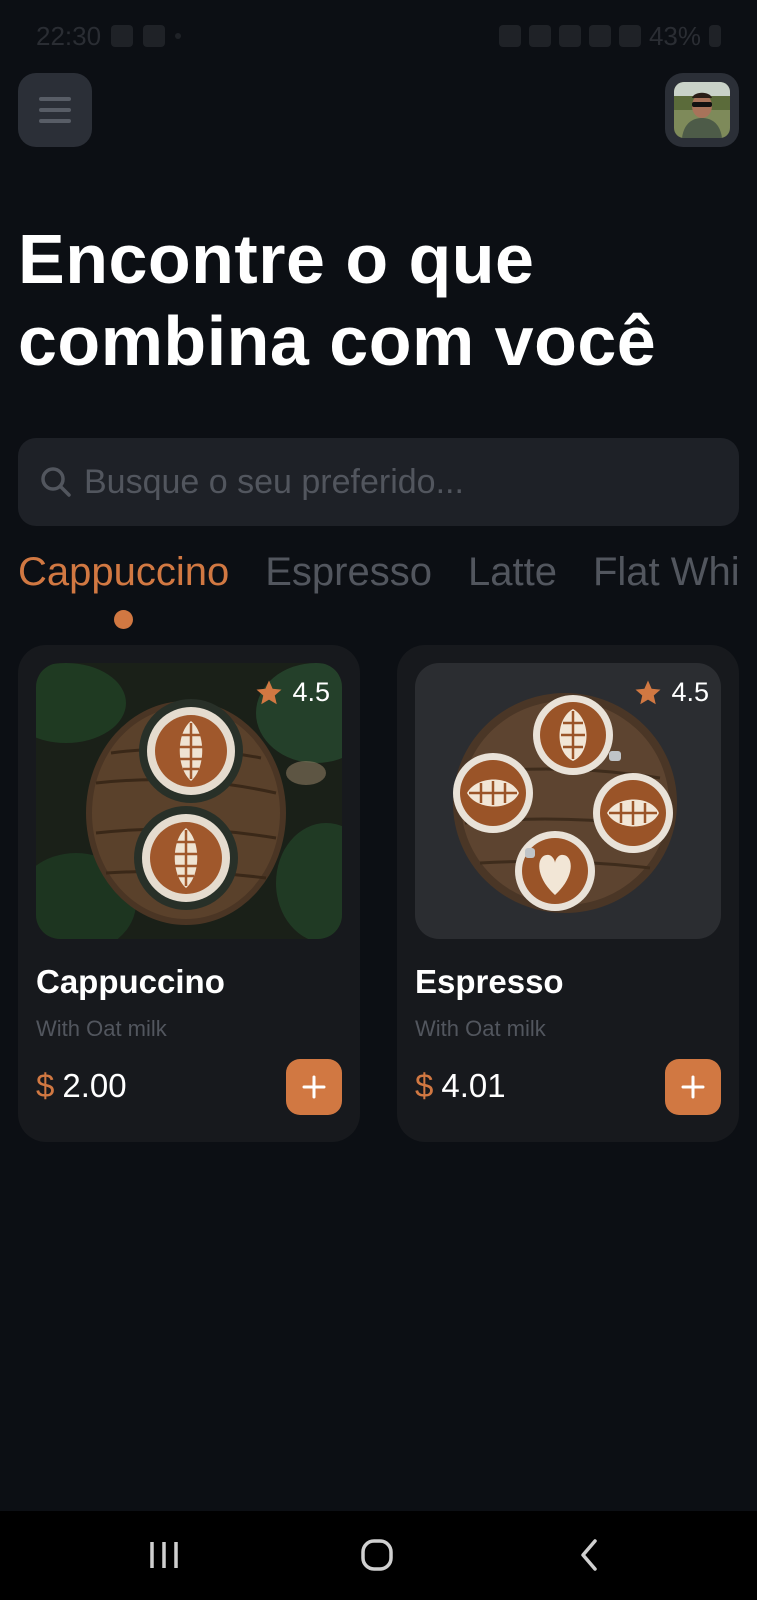 The height and width of the screenshot is (1600, 757). What do you see at coordinates (124, 572) in the screenshot?
I see `tab-label: Cappuccino` at bounding box center [124, 572].